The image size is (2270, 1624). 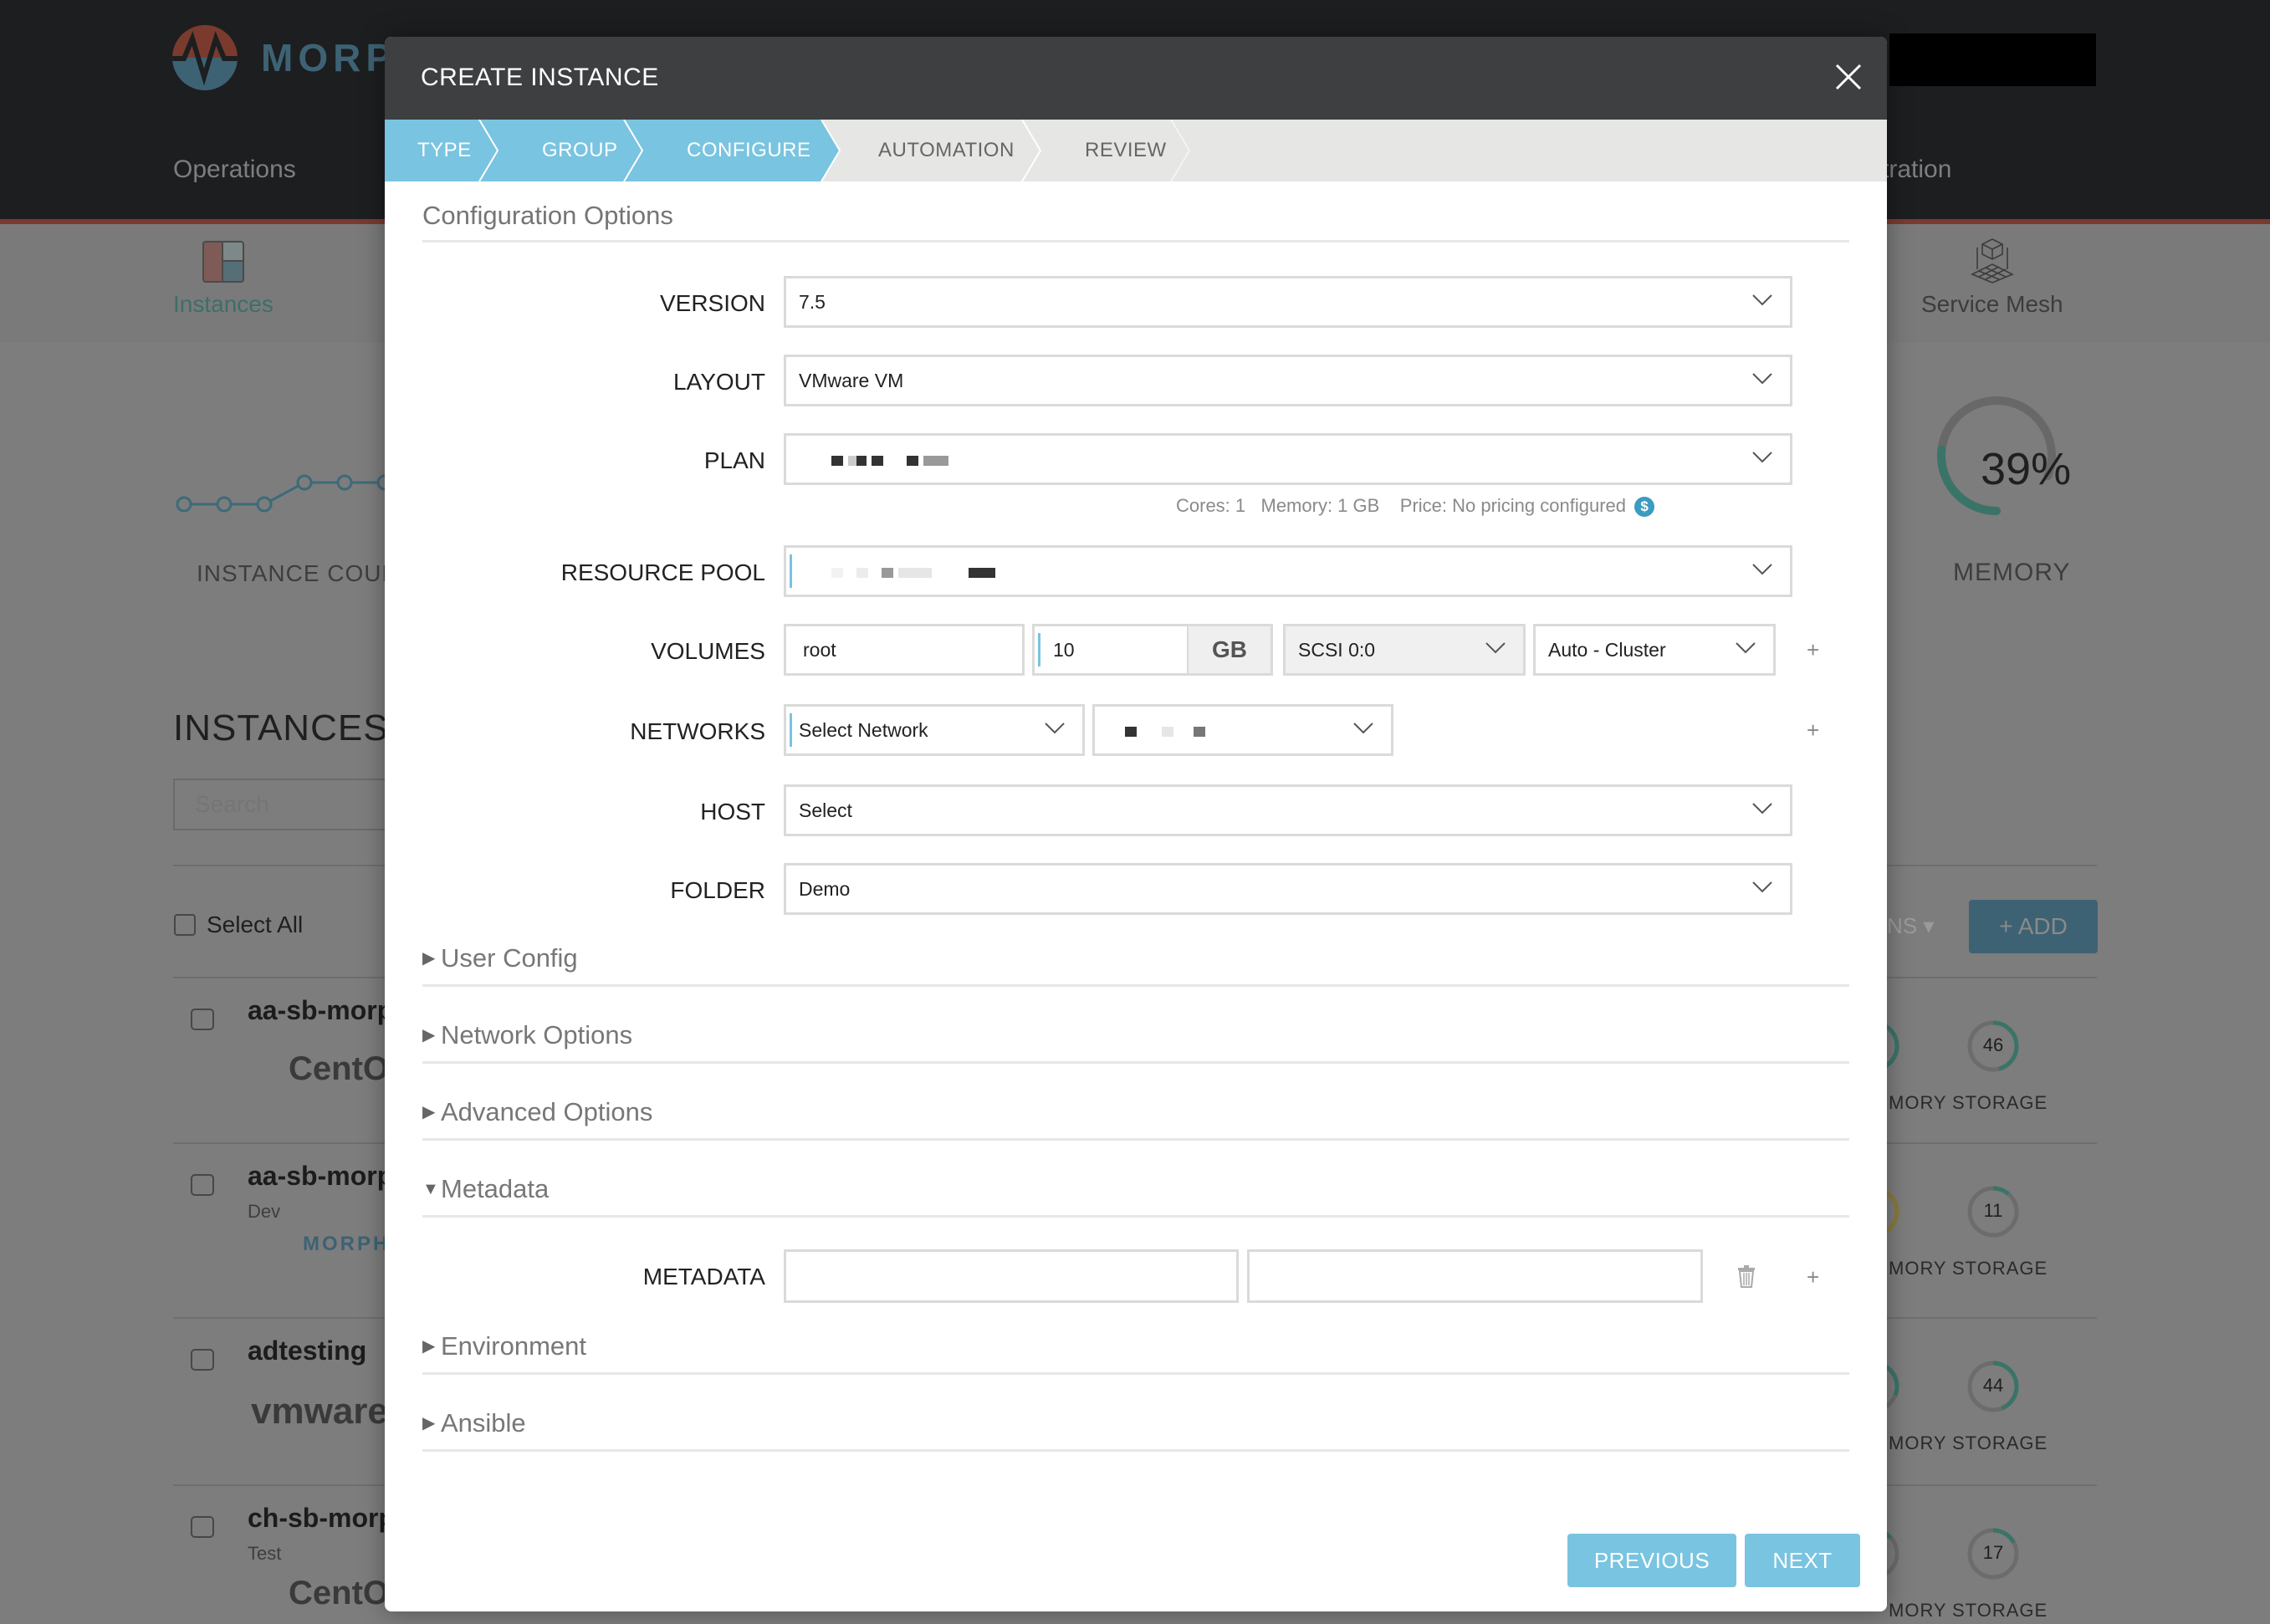 I want to click on network-adapter-value-redacted, so click(x=1167, y=730).